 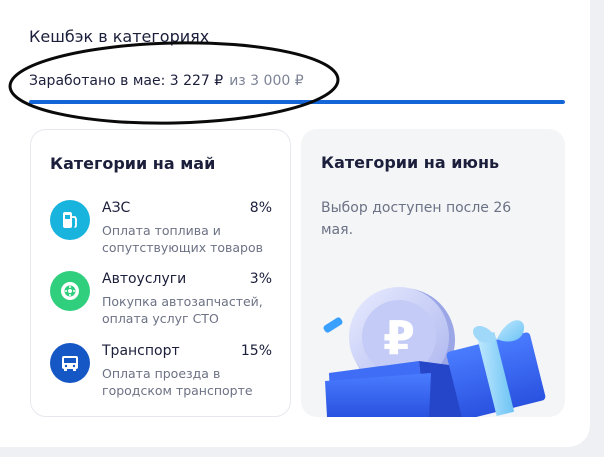 I want to click on june-card-title: Категории на июнь, so click(x=410, y=162).